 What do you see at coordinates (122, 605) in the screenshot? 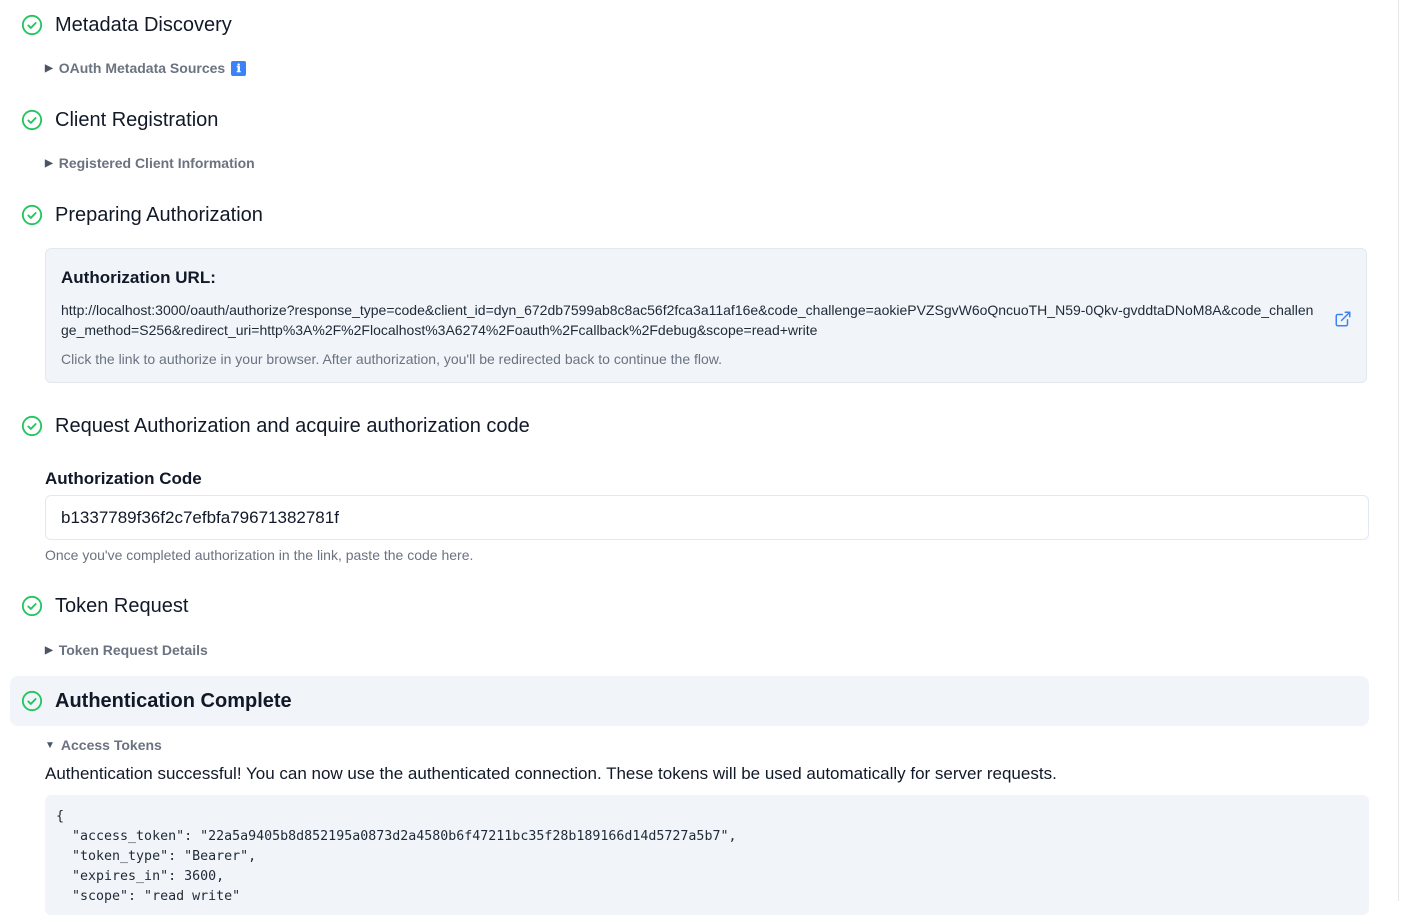
I see `step-title: Token Request` at bounding box center [122, 605].